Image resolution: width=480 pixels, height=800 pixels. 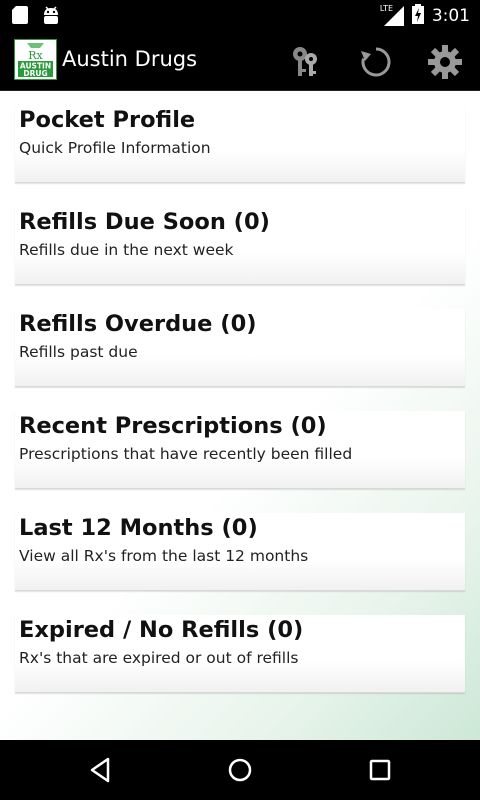 I want to click on menu-item-title: Last 12 Months (0), so click(x=138, y=528).